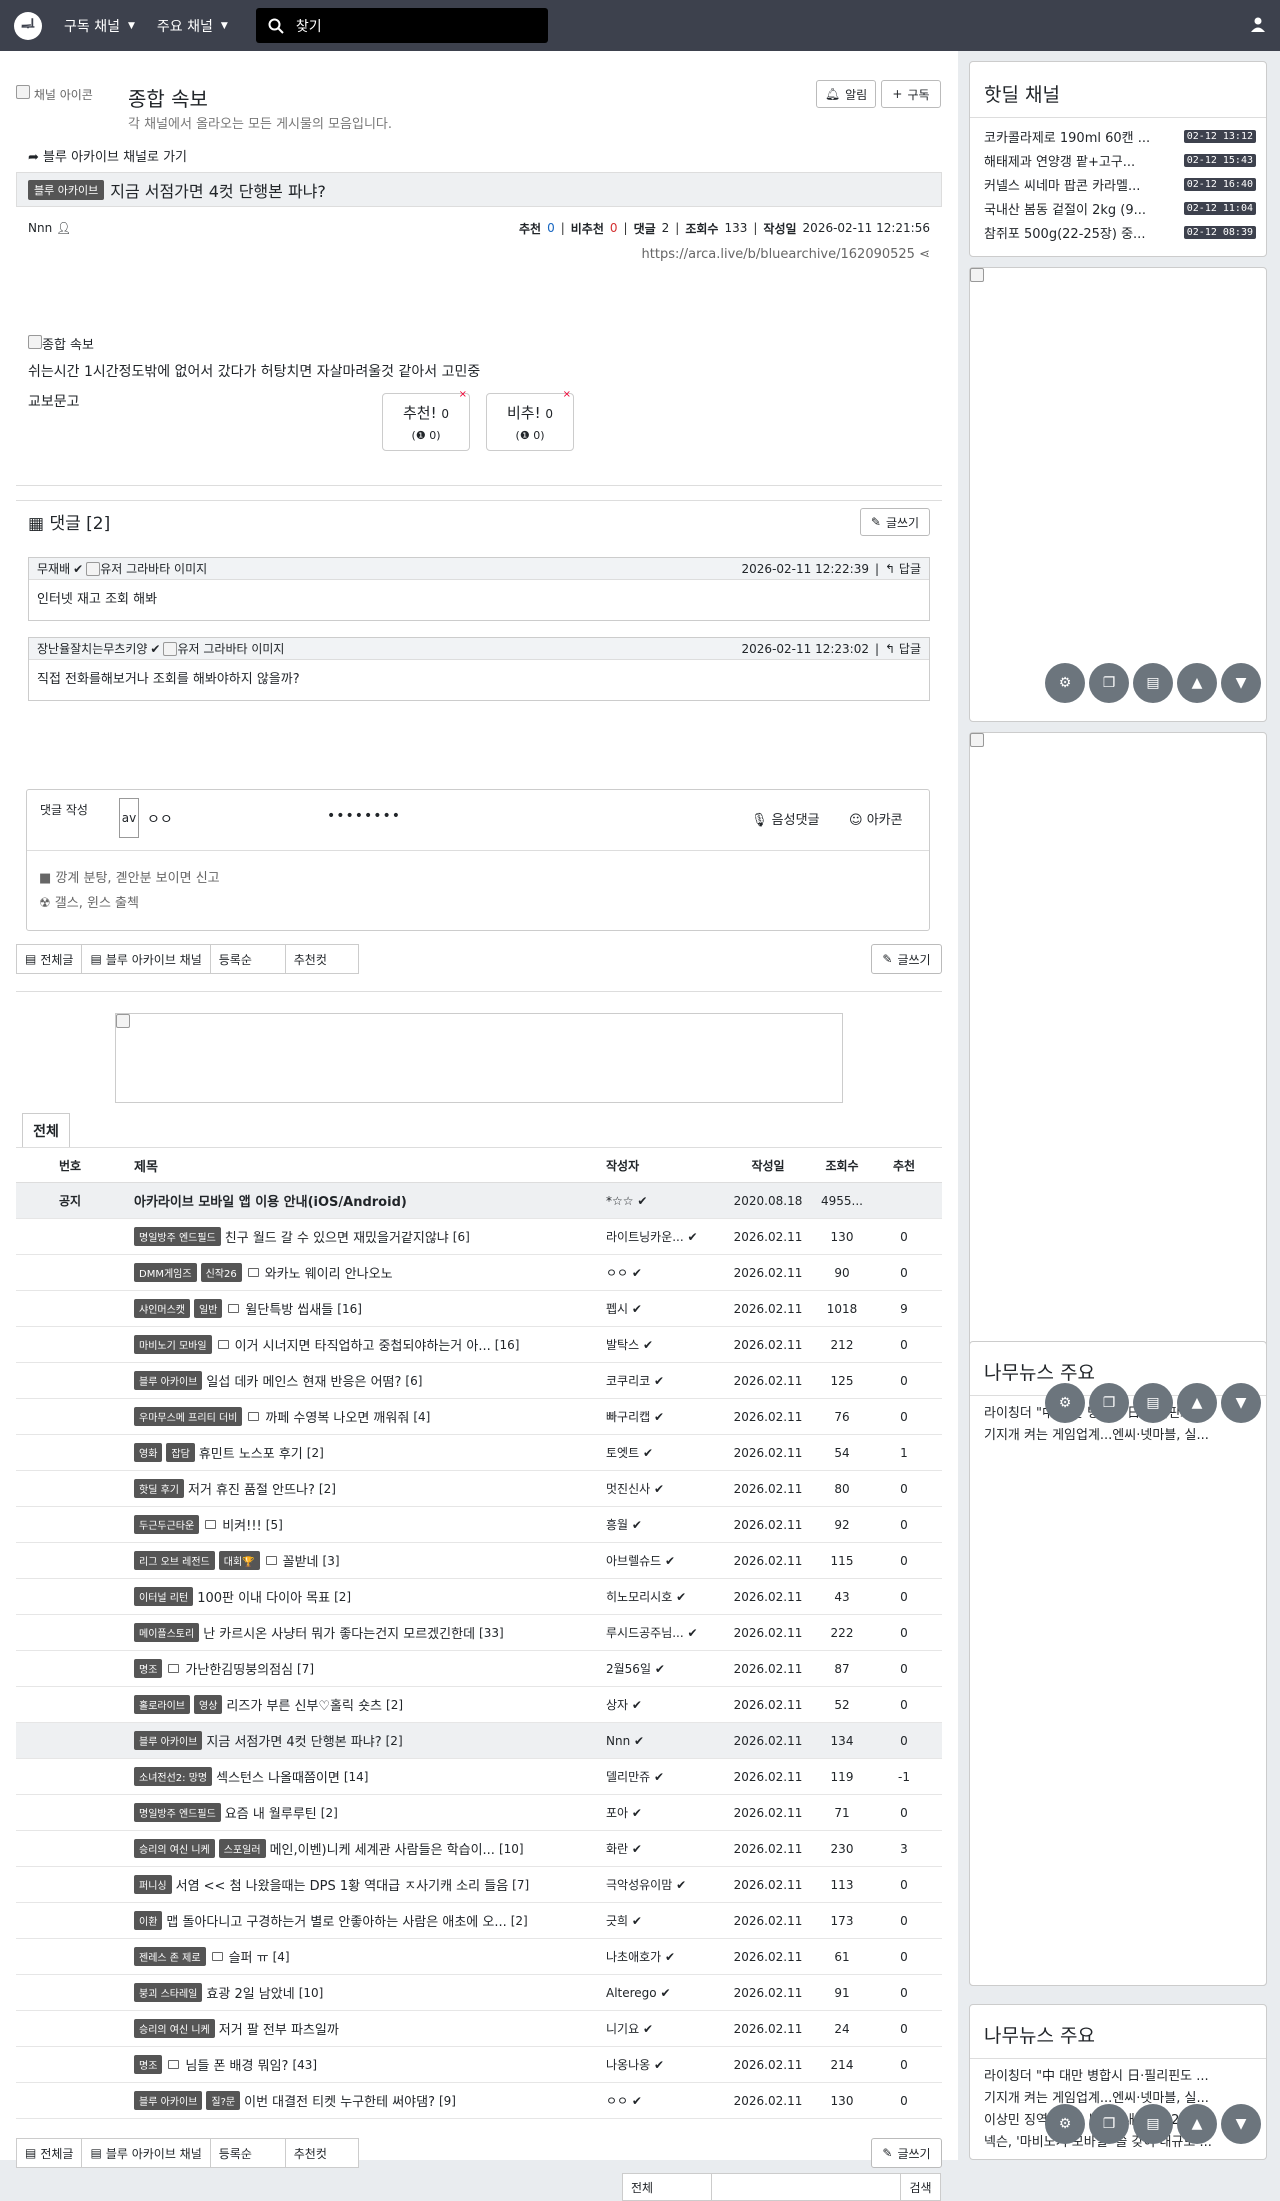  Describe the element at coordinates (631, 1993) in the screenshot. I see `row-author: Alterego` at that location.